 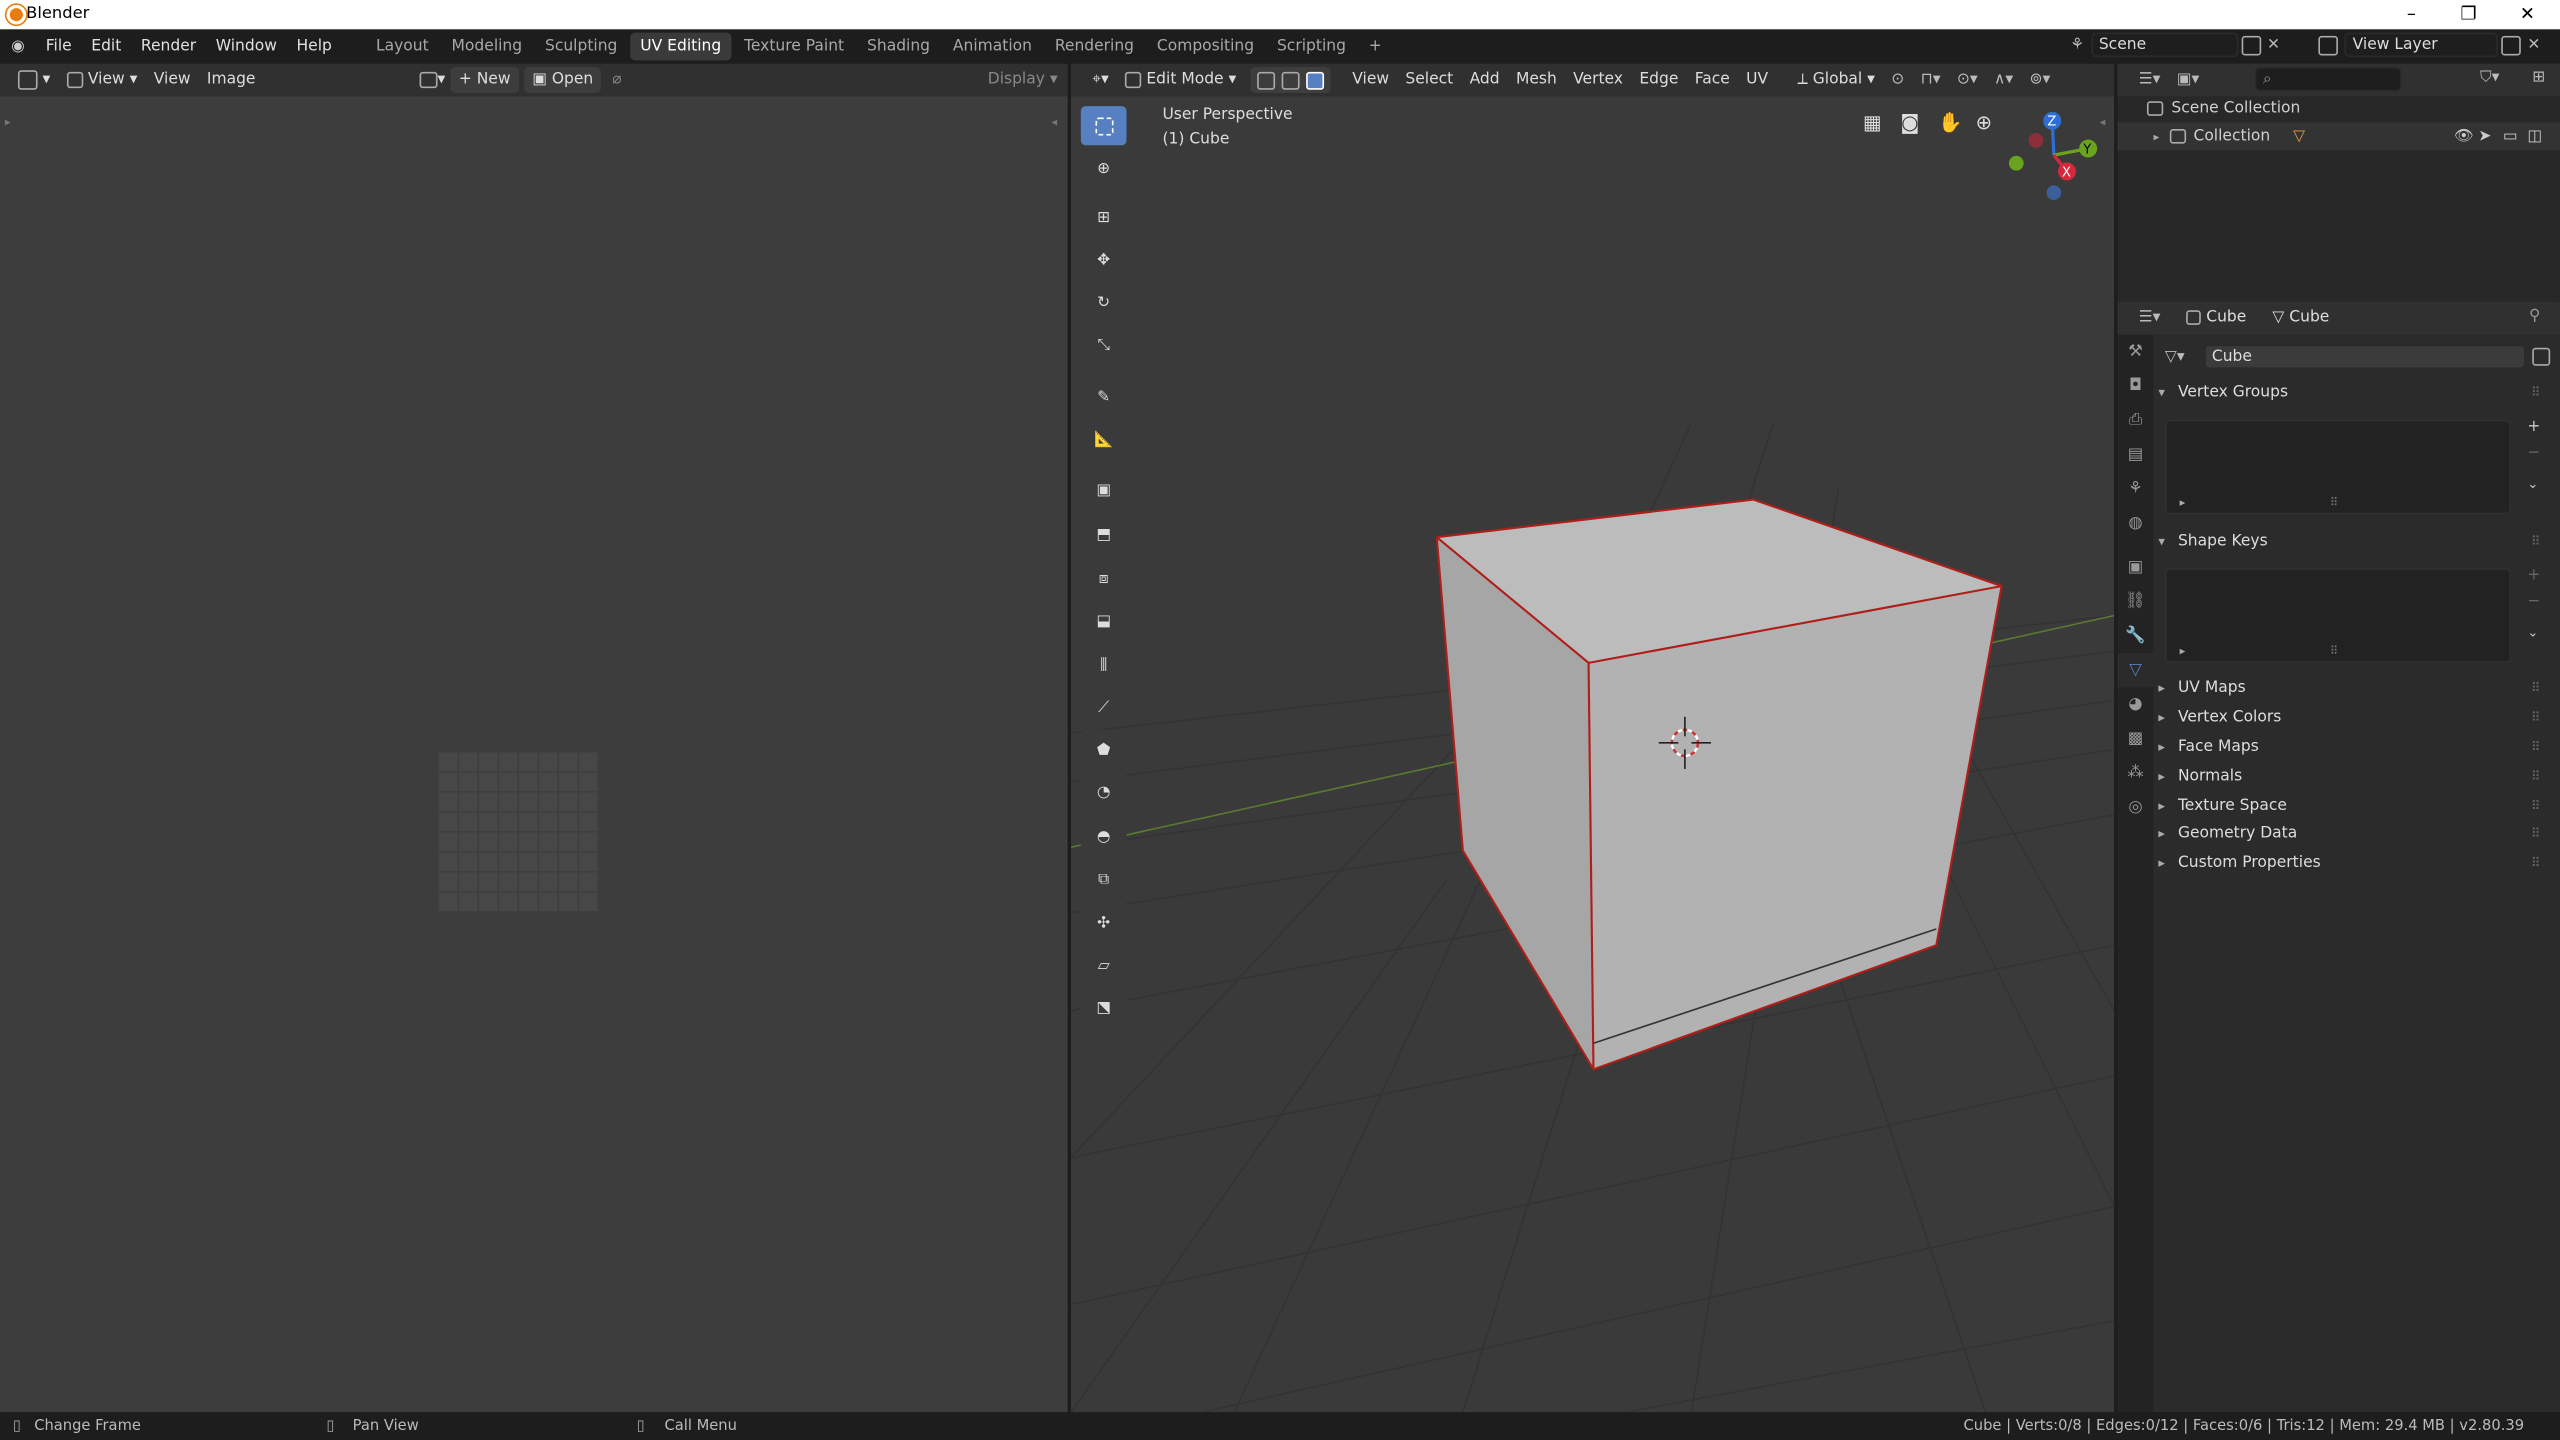 What do you see at coordinates (1103, 922) in the screenshot?
I see `shrink-fatten-tool: ✣` at bounding box center [1103, 922].